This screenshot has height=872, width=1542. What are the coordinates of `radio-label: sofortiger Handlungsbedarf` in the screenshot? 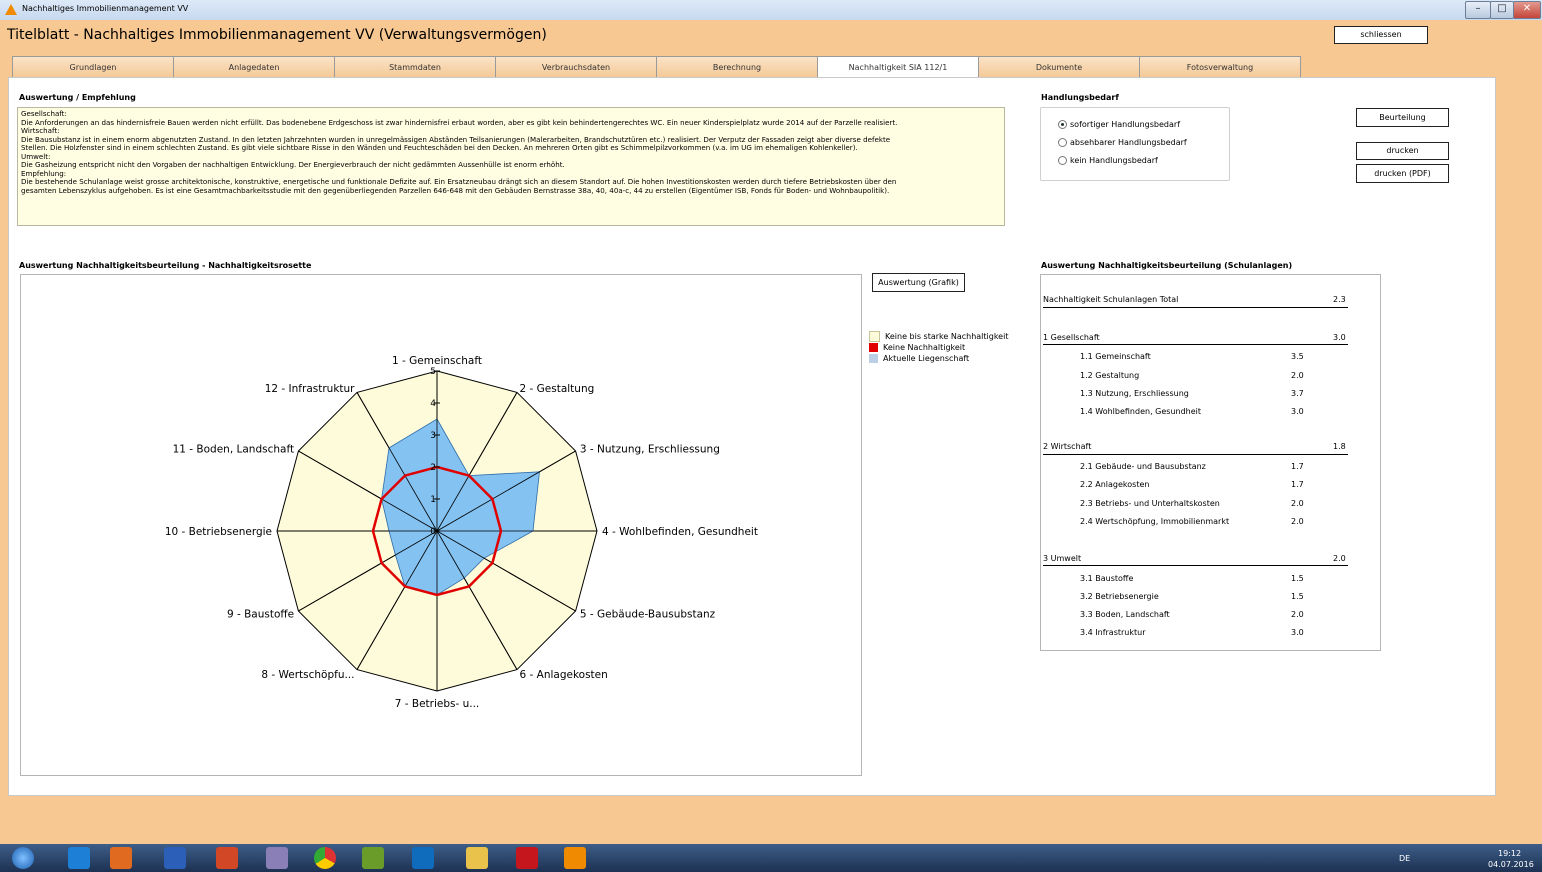 It's located at (1125, 124).